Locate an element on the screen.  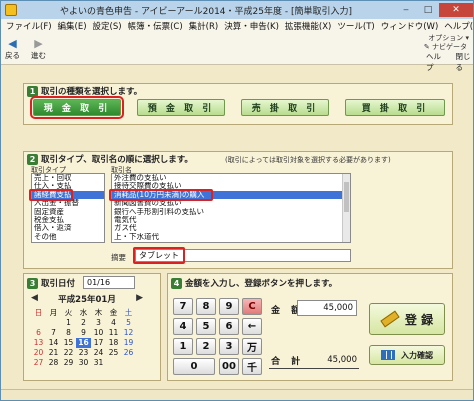
calendar-day: 29 is located at coordinates (68, 363).